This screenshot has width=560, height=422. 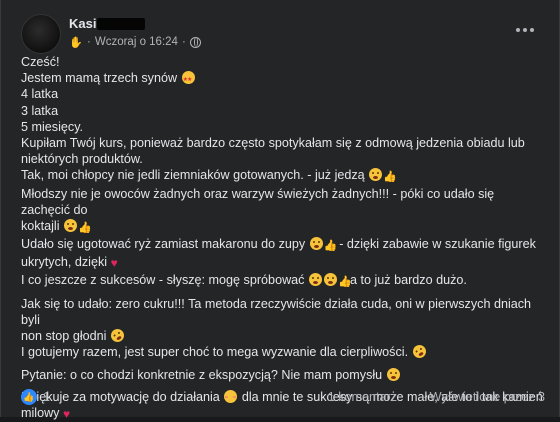 What do you see at coordinates (188, 79) in the screenshot?
I see `star-struck-emoji-icon` at bounding box center [188, 79].